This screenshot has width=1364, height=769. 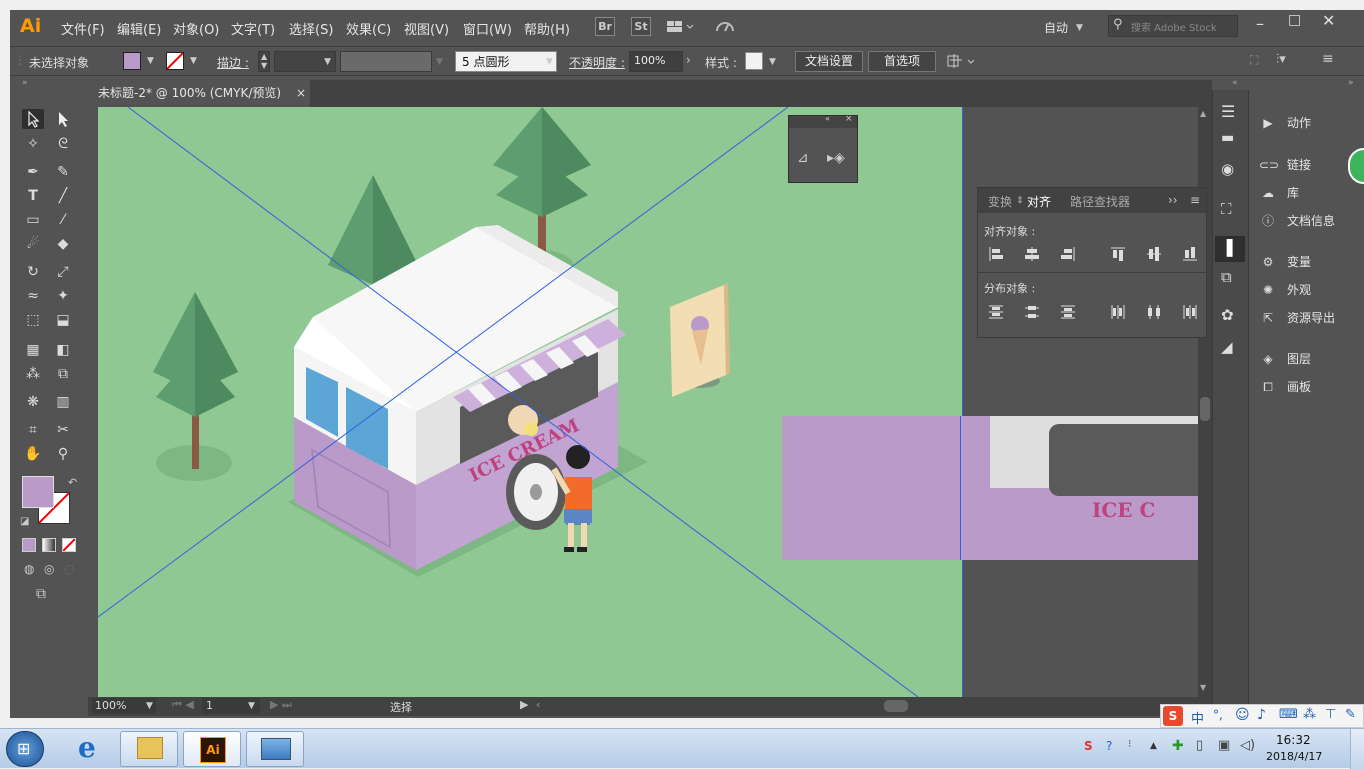 What do you see at coordinates (193, 61) in the screenshot?
I see `stroke-dropdown-icon: ▼` at bounding box center [193, 61].